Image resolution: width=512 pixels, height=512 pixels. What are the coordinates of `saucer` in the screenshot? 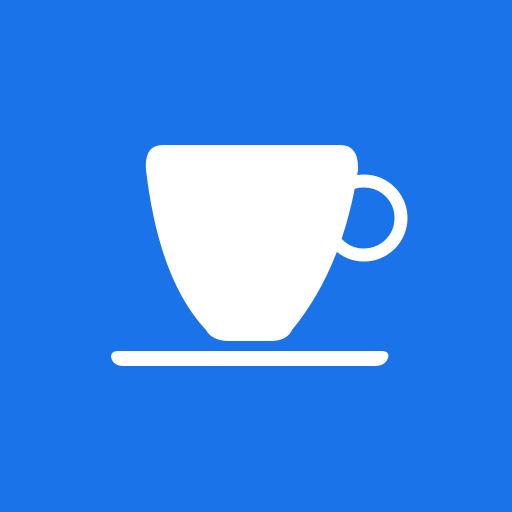 It's located at (250, 358).